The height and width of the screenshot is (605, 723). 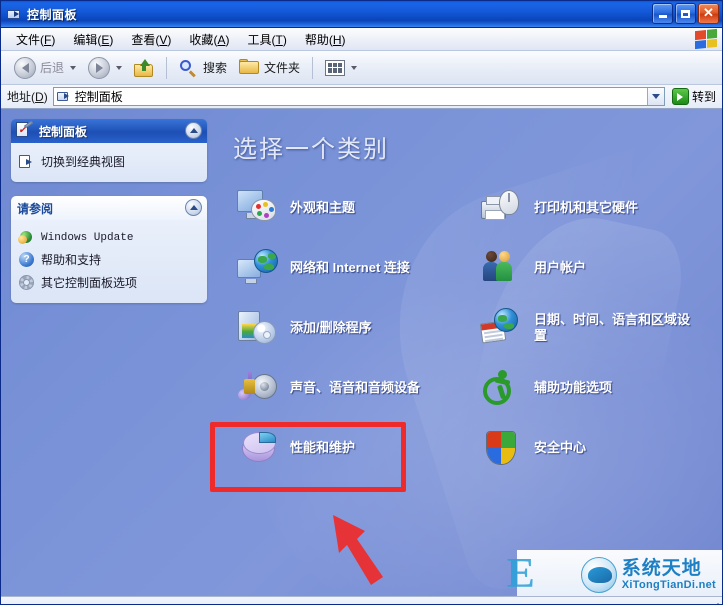 I want to click on watermark-logo-icon, so click(x=598, y=575).